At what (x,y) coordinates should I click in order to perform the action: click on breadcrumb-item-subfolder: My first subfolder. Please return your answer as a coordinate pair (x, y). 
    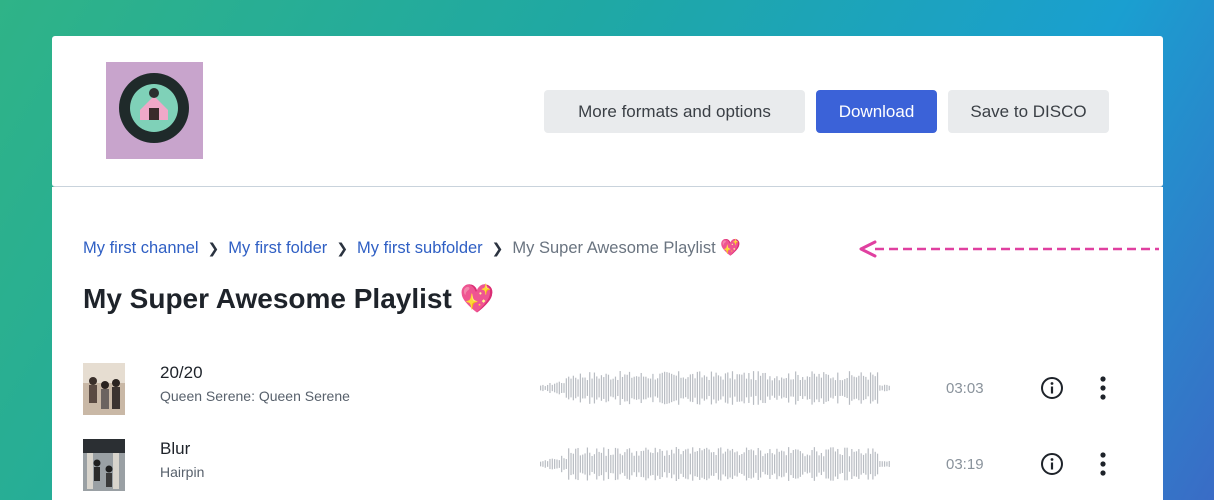
    Looking at the image, I should click on (420, 248).